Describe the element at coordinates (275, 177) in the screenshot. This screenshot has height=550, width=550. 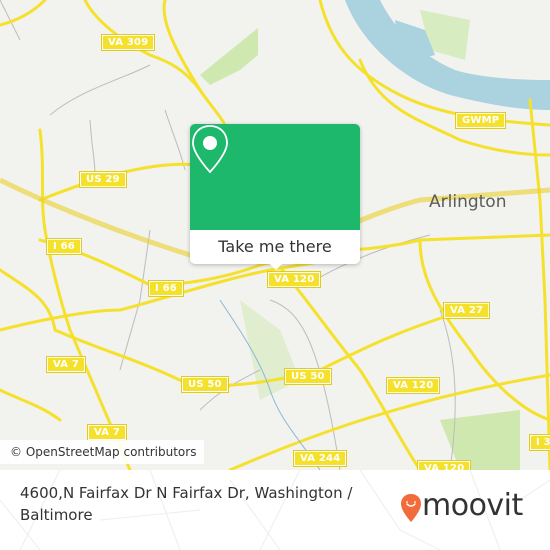
I see `popup-header` at that location.